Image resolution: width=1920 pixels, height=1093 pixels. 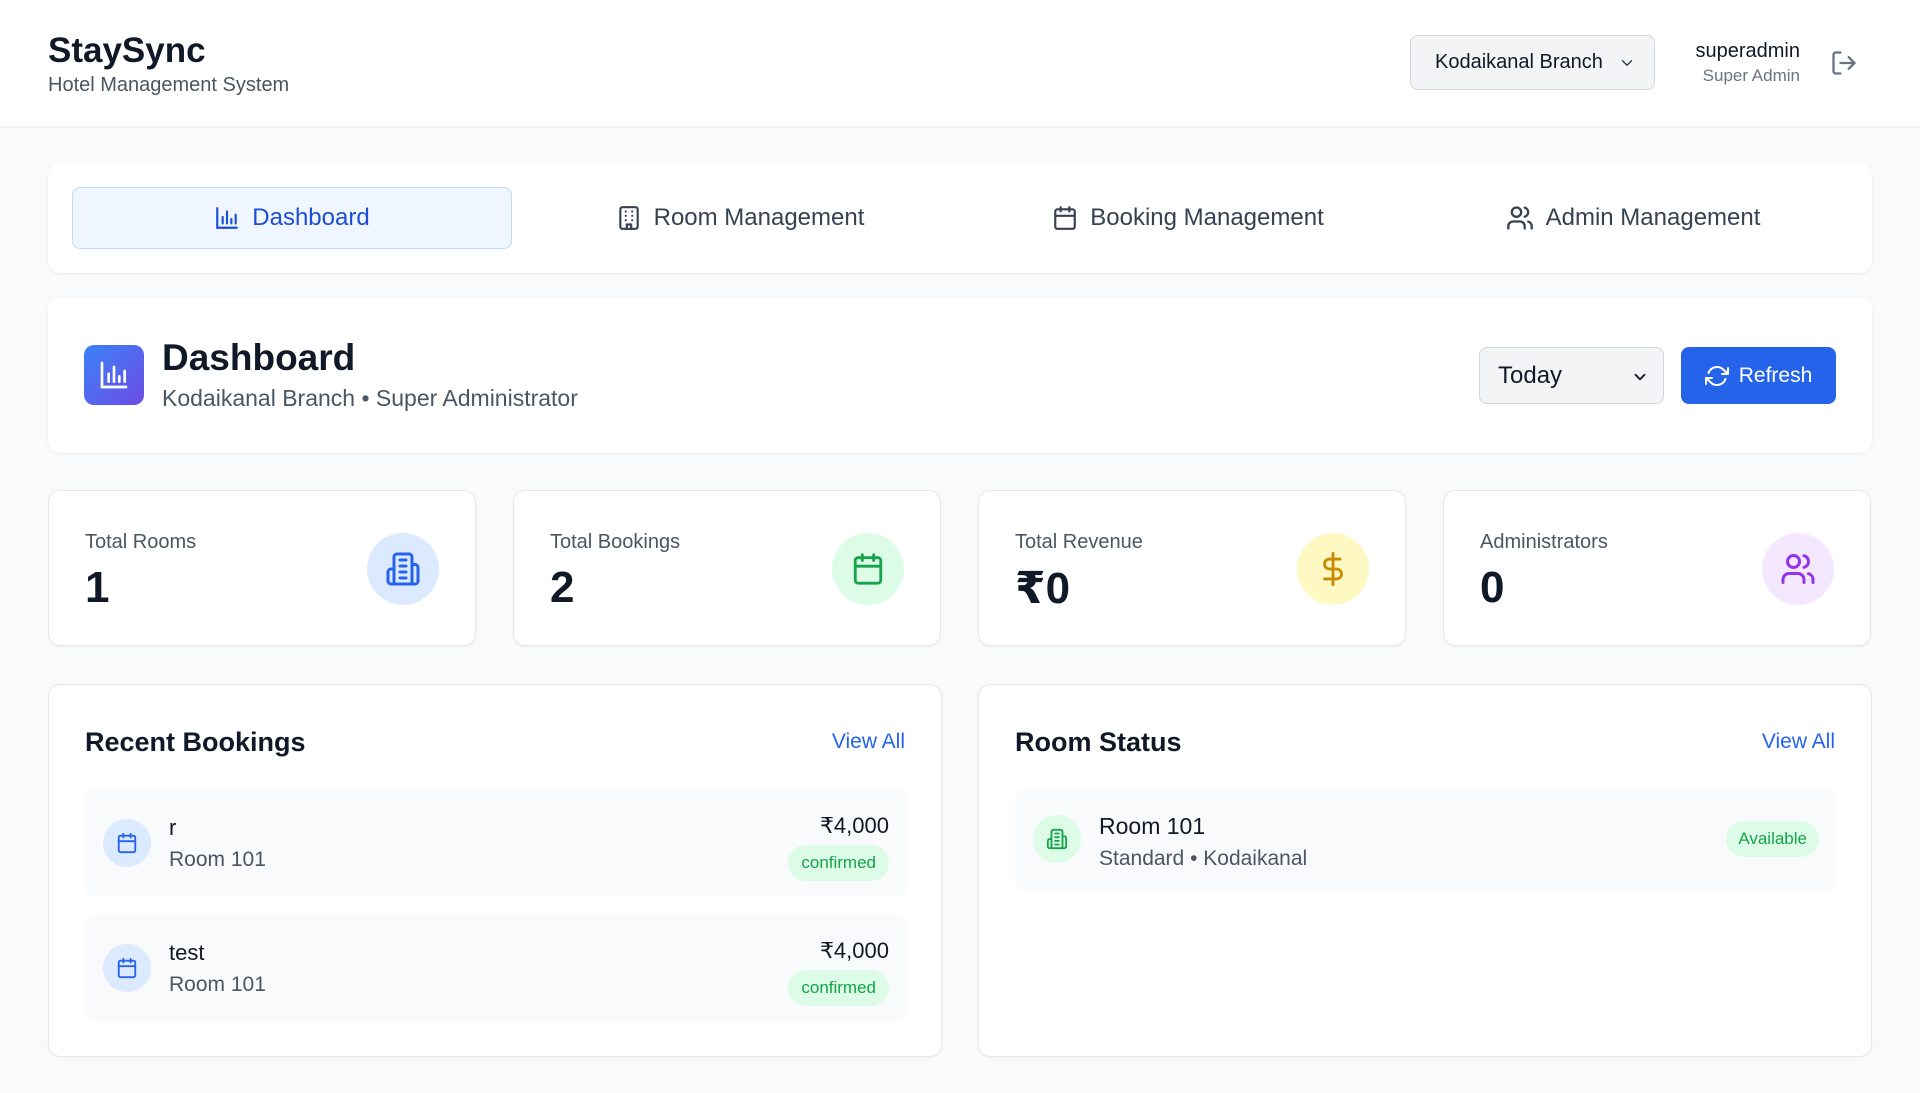 What do you see at coordinates (496, 843) in the screenshot?
I see `booking-item: r Room 101 ₹4,000 confirmed` at bounding box center [496, 843].